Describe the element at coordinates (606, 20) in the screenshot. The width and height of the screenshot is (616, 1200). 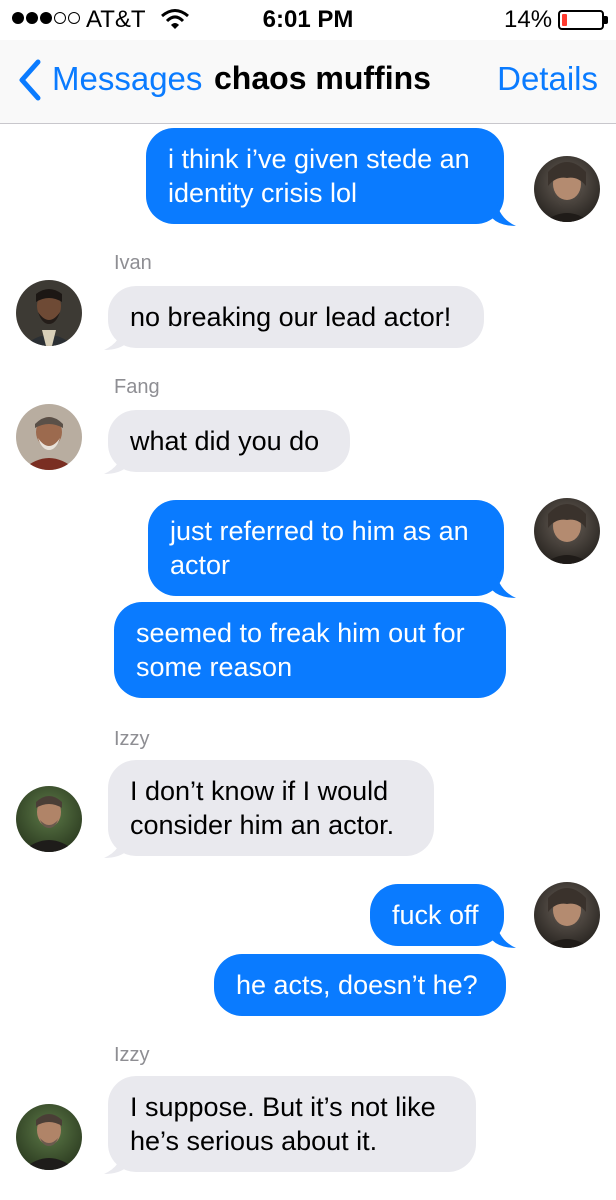
I see `battery-cap` at that location.